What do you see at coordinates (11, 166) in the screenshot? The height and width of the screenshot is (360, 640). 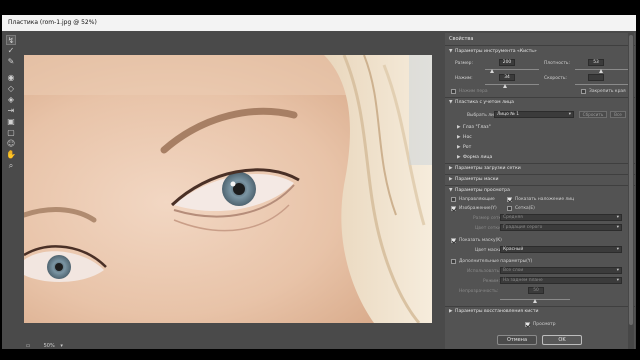 I see `zoom-tool-icon: ⌕` at bounding box center [11, 166].